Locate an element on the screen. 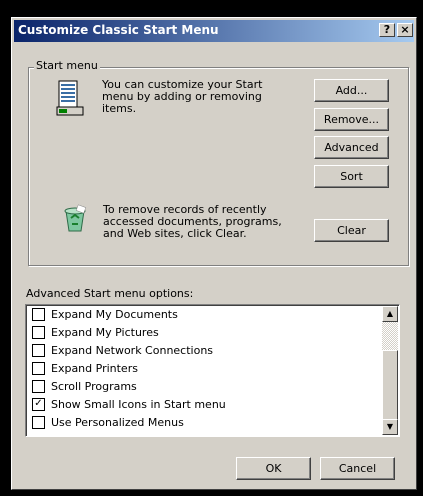 This screenshot has height=496, width=423. ok-button: OK is located at coordinates (273, 468).